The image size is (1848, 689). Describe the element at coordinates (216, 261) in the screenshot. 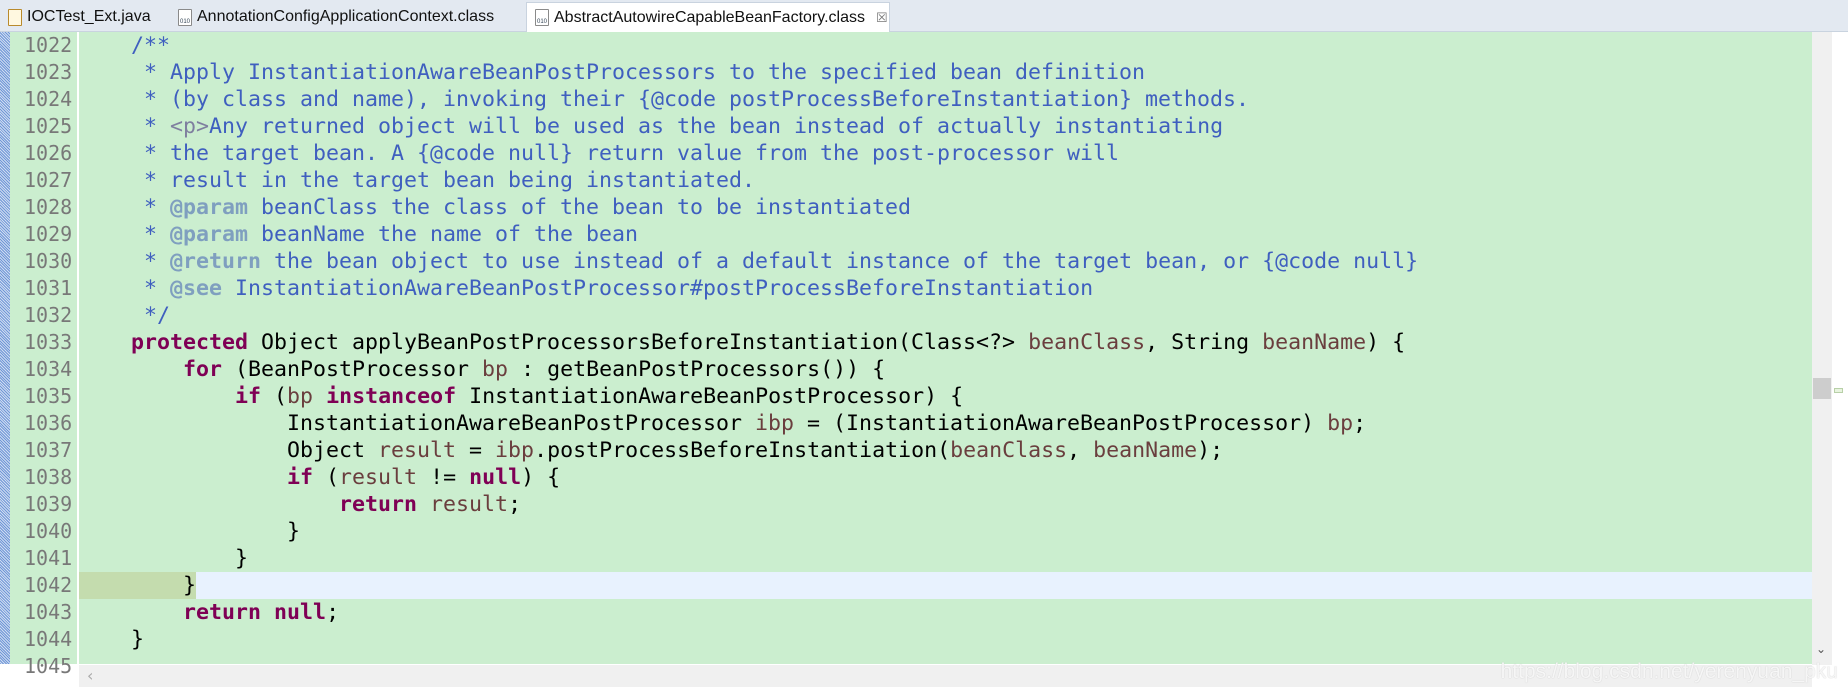

I see `code-token: @return` at that location.